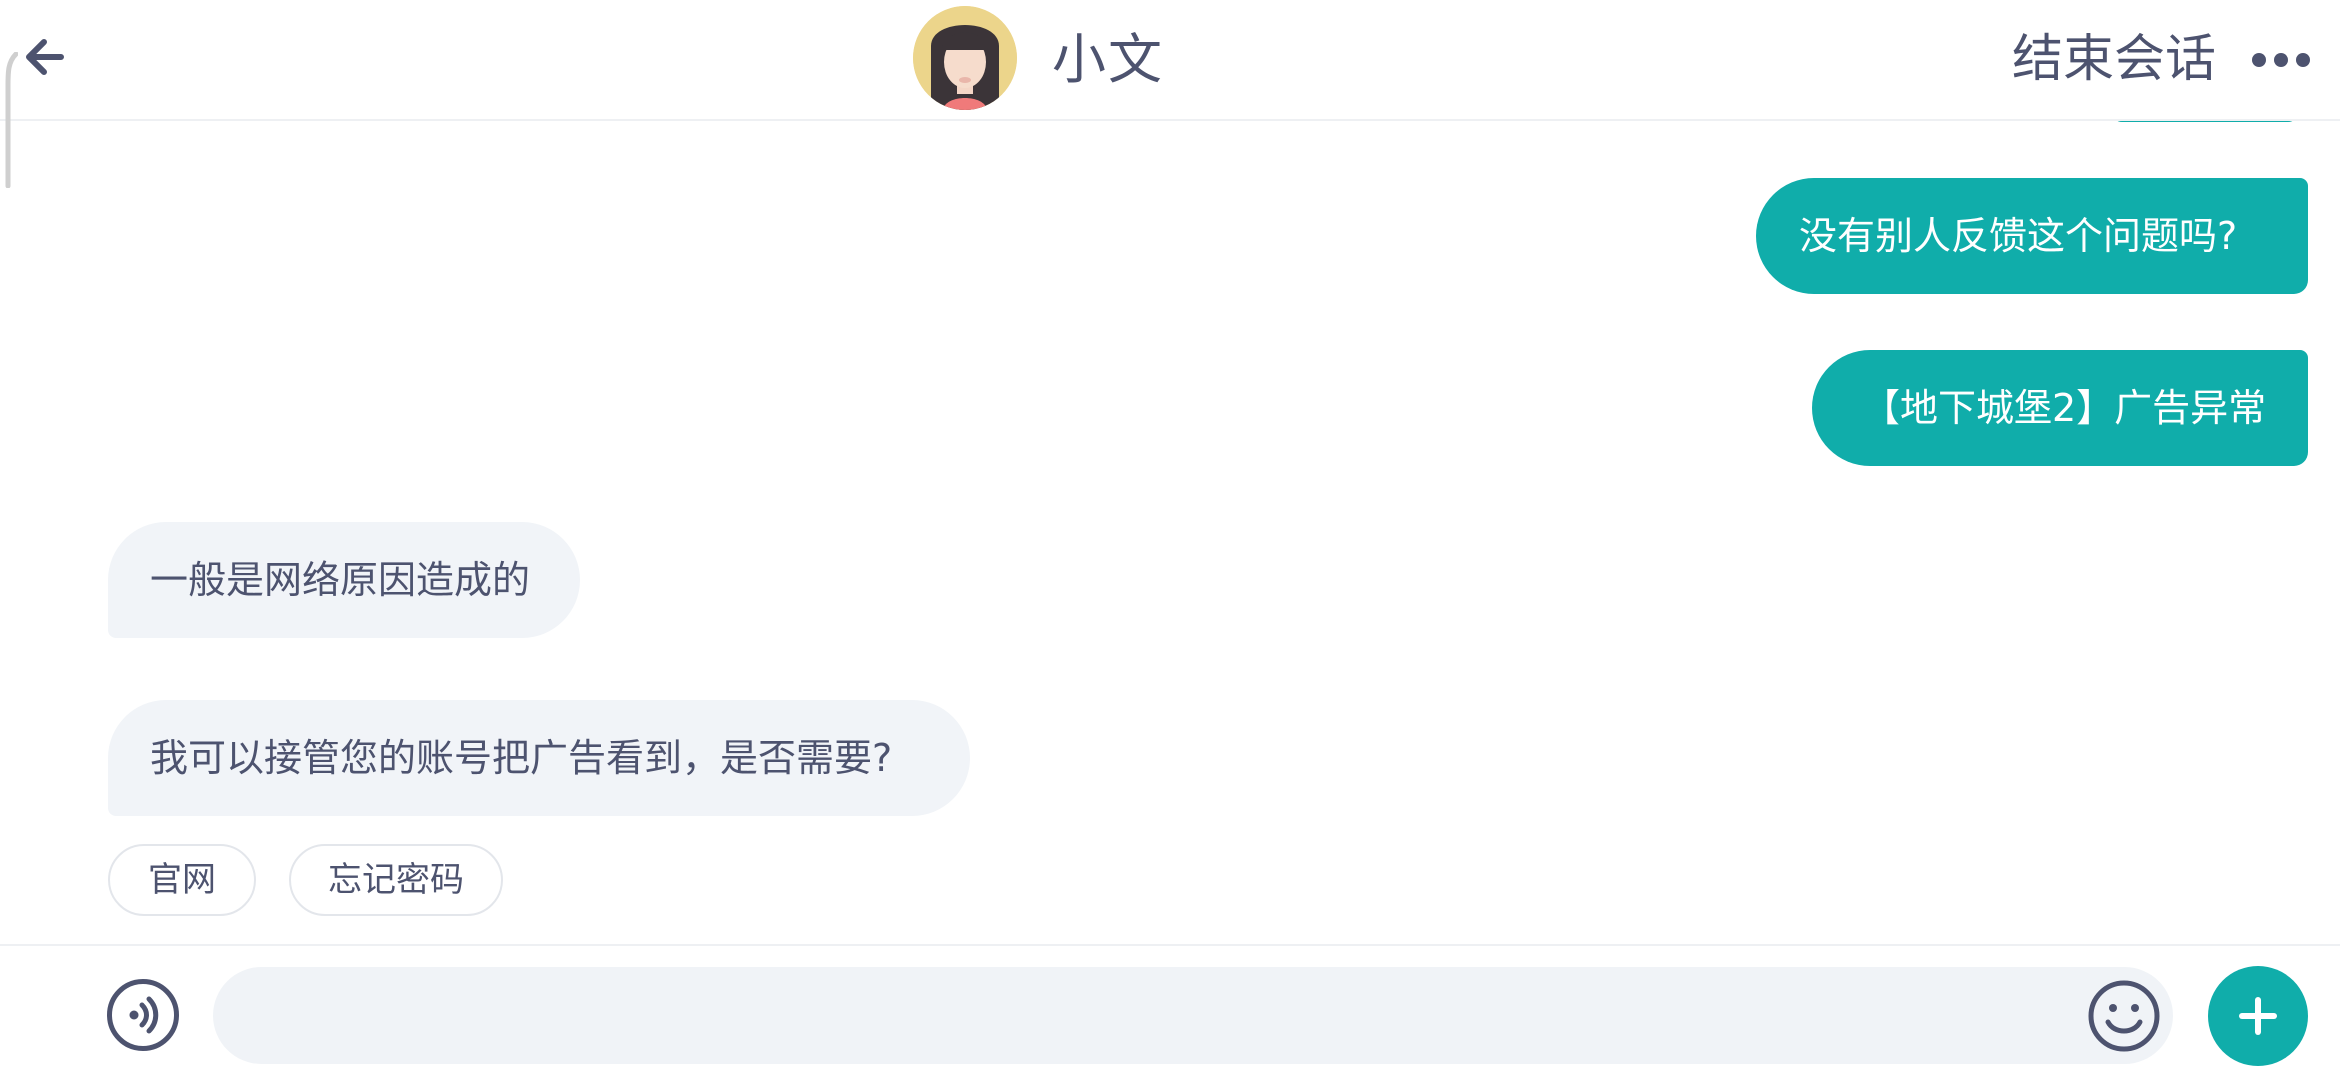 Image resolution: width=2340 pixels, height=1080 pixels. I want to click on more-options-button, so click(2281, 60).